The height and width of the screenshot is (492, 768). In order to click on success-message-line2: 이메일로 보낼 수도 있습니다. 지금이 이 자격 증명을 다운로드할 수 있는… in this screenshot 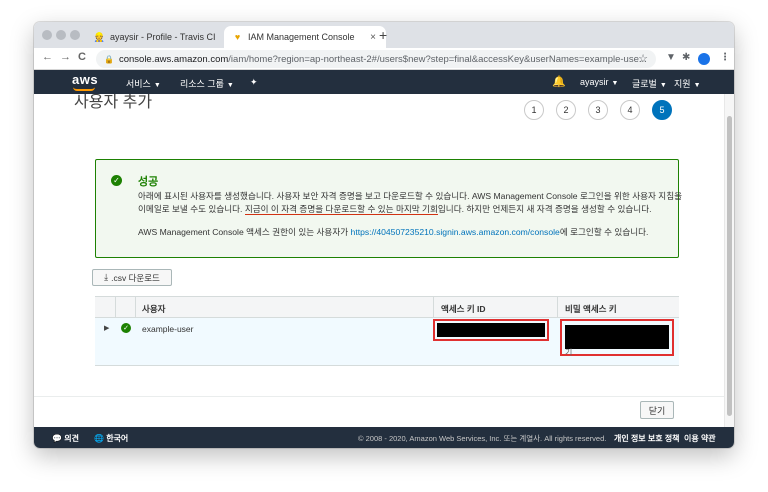, I will do `click(395, 209)`.